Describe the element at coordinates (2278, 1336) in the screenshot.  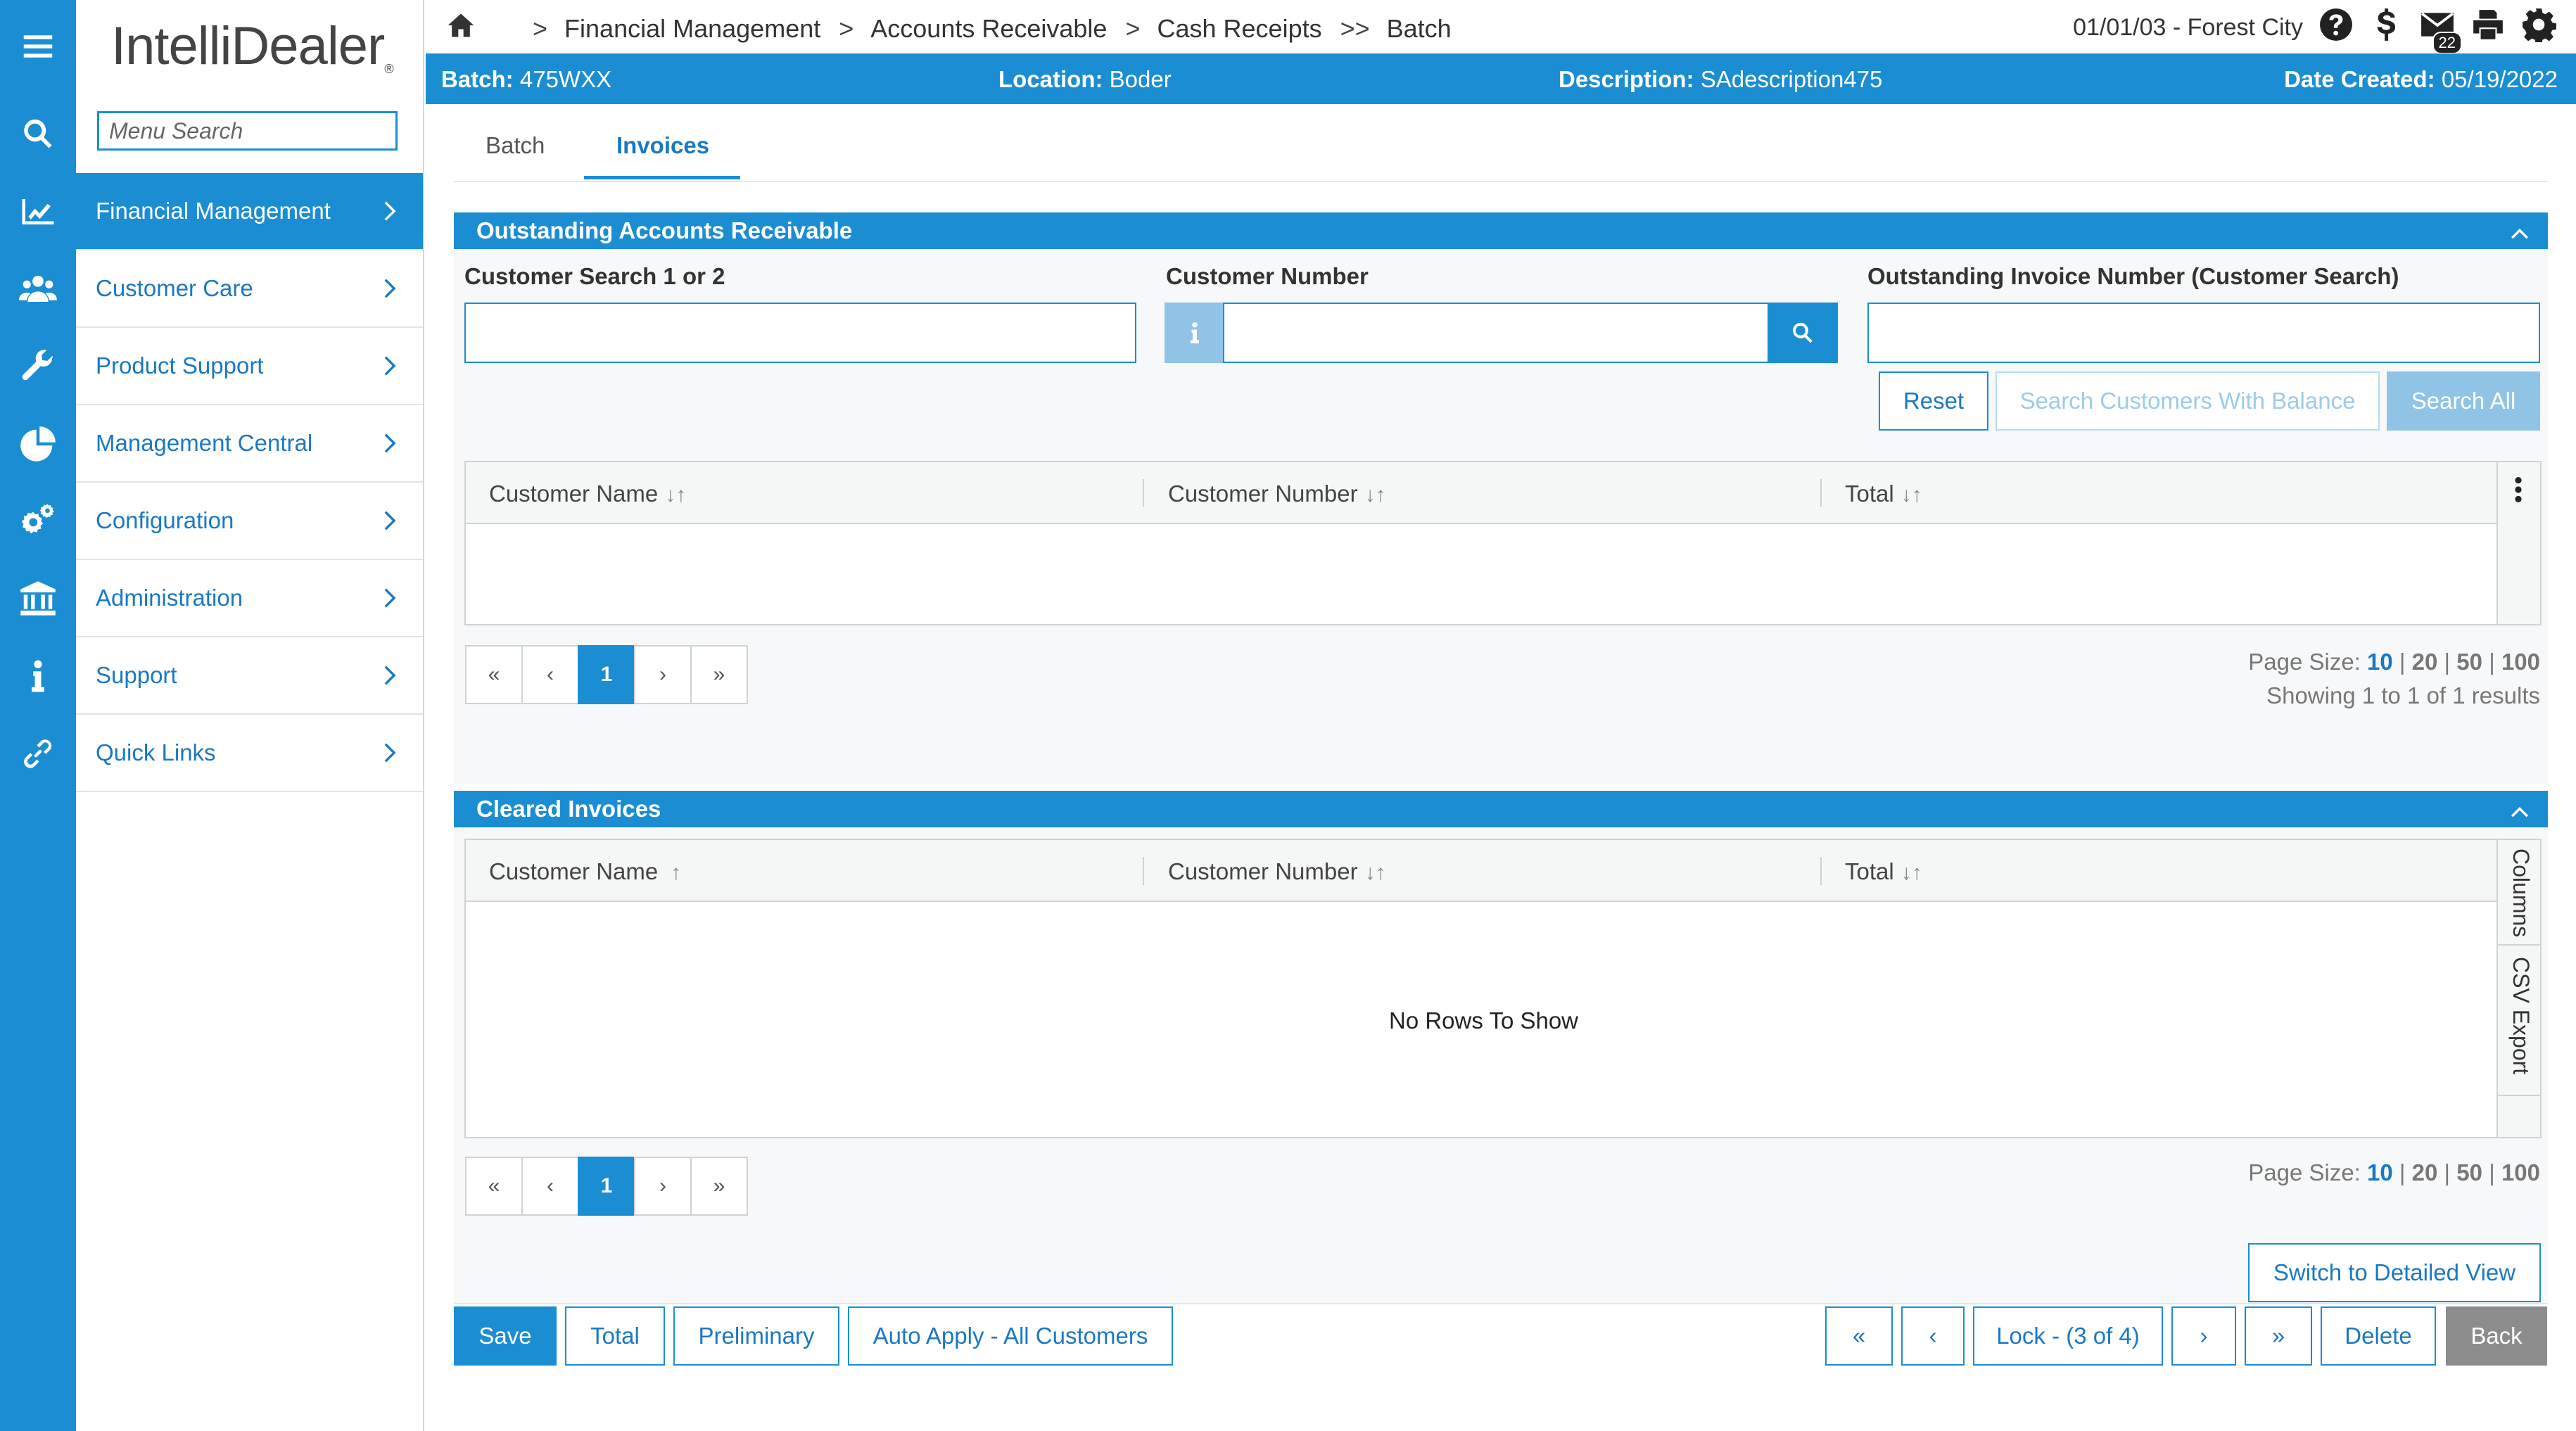
I see `last-record-button: »` at that location.